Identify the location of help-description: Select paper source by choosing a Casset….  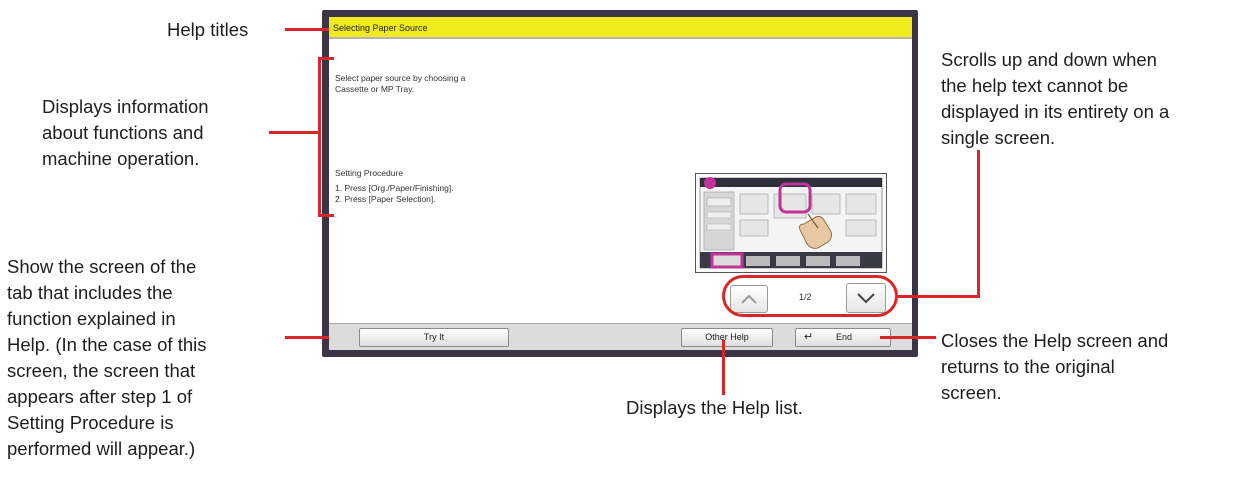
(400, 83).